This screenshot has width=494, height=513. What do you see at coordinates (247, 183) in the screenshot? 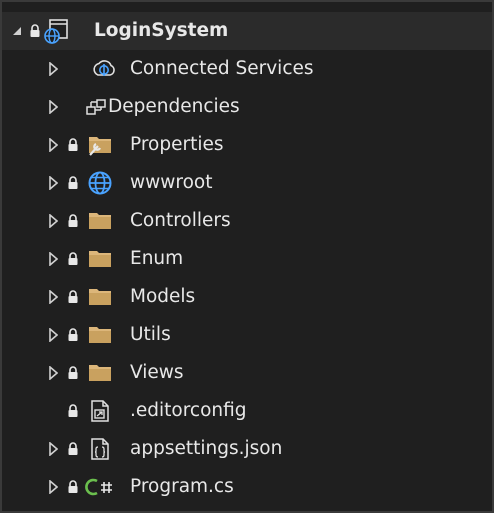
I see `tree-item-wwwroot: wwwroot` at bounding box center [247, 183].